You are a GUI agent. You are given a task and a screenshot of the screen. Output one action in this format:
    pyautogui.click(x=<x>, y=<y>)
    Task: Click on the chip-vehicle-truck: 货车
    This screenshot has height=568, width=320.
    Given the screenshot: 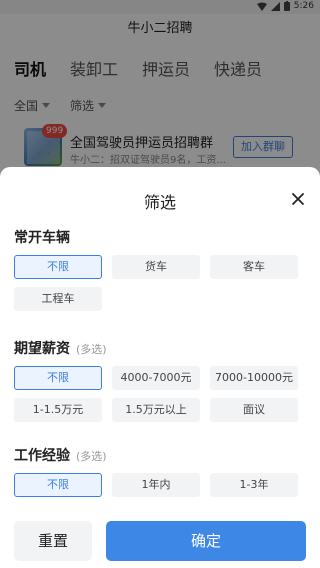 What is the action you would take?
    pyautogui.click(x=156, y=267)
    